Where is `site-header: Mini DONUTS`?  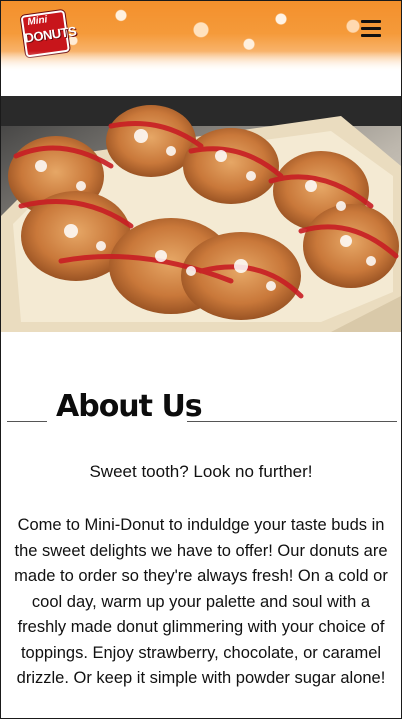
site-header: Mini DONUTS is located at coordinates (201, 37).